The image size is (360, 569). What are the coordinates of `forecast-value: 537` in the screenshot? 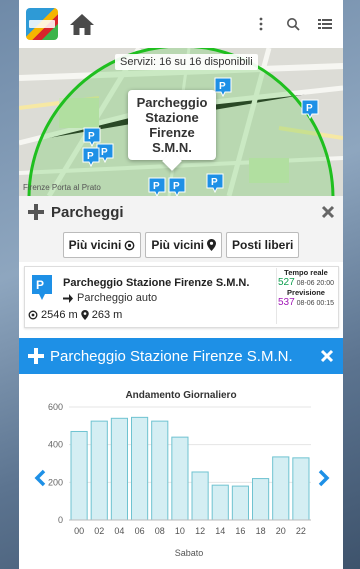 It's located at (286, 302).